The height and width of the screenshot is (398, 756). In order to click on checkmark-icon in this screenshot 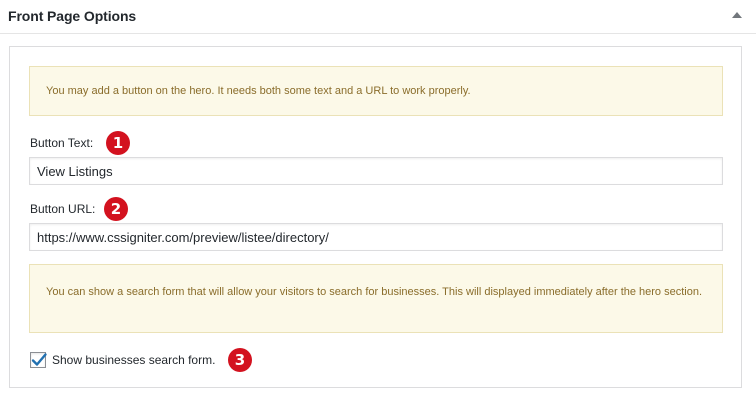, I will do `click(39, 359)`.